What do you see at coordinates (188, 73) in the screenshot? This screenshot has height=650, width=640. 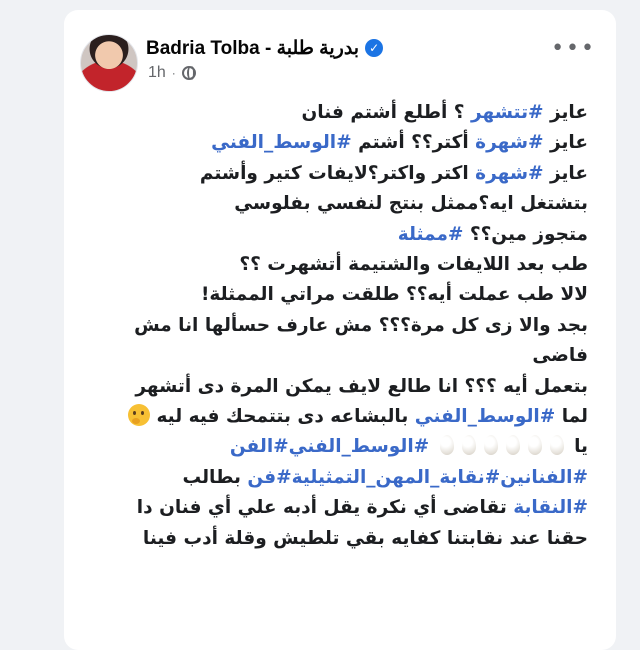 I see `globe-icon` at bounding box center [188, 73].